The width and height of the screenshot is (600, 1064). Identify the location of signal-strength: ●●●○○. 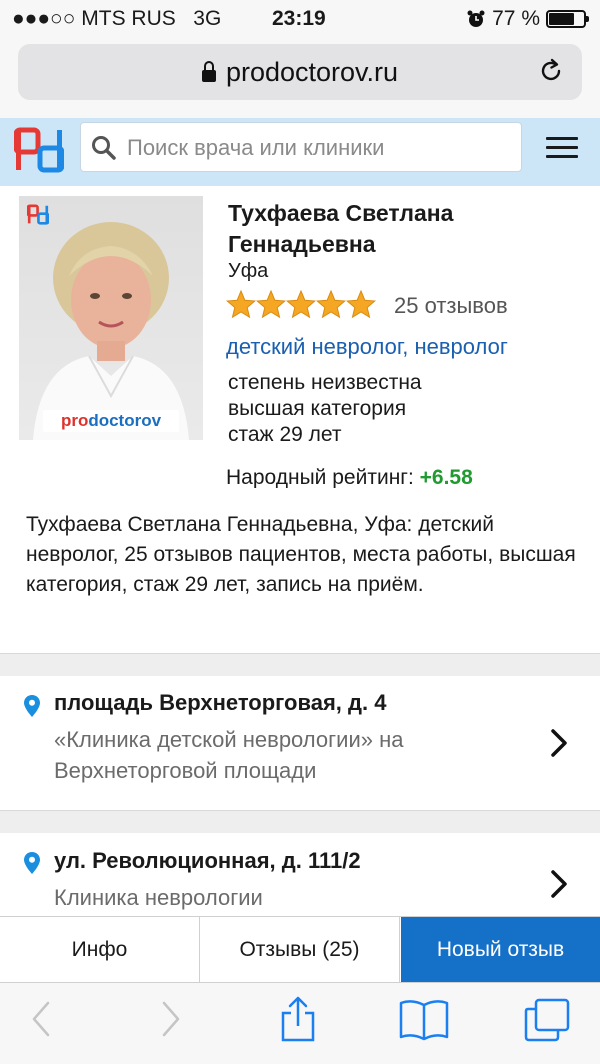
(44, 18).